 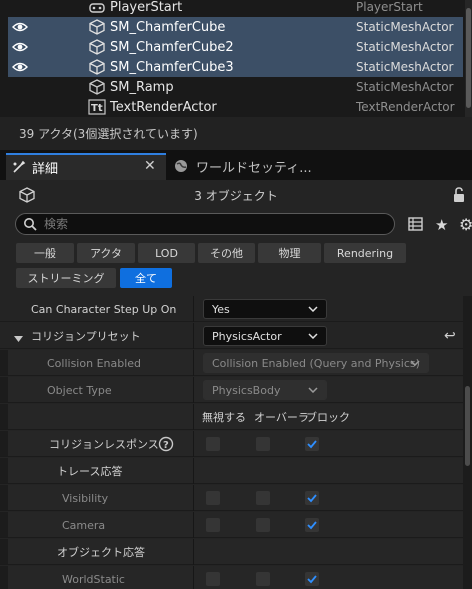 I want to click on property-row: WorldStatic, so click(x=231, y=577).